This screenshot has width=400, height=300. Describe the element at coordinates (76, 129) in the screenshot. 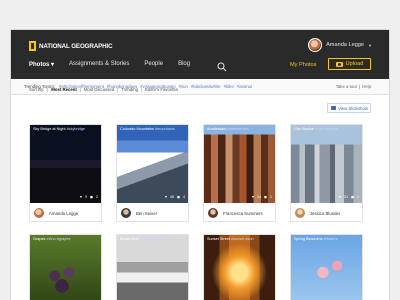

I see `photo-tag: #skybridge` at that location.